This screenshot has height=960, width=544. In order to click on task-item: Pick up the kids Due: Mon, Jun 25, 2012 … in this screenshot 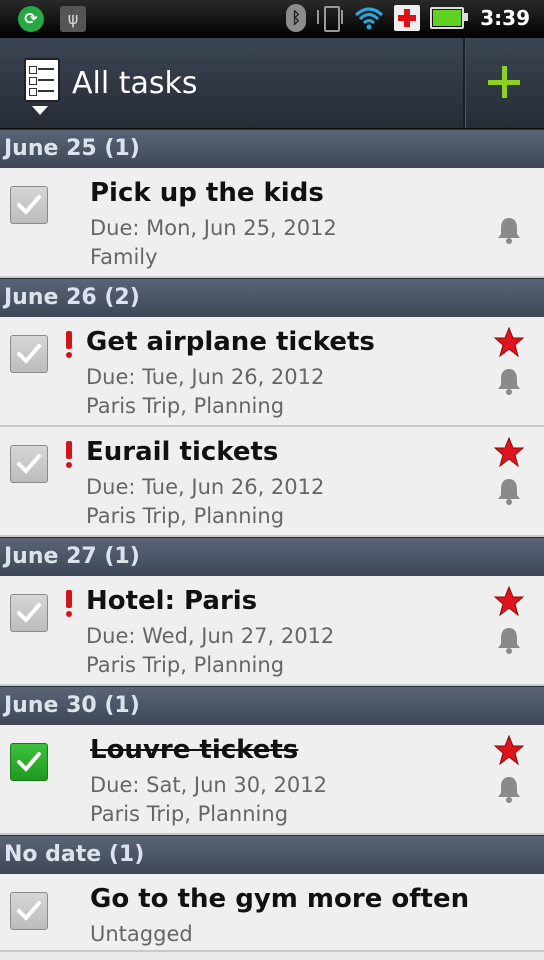, I will do `click(272, 223)`.